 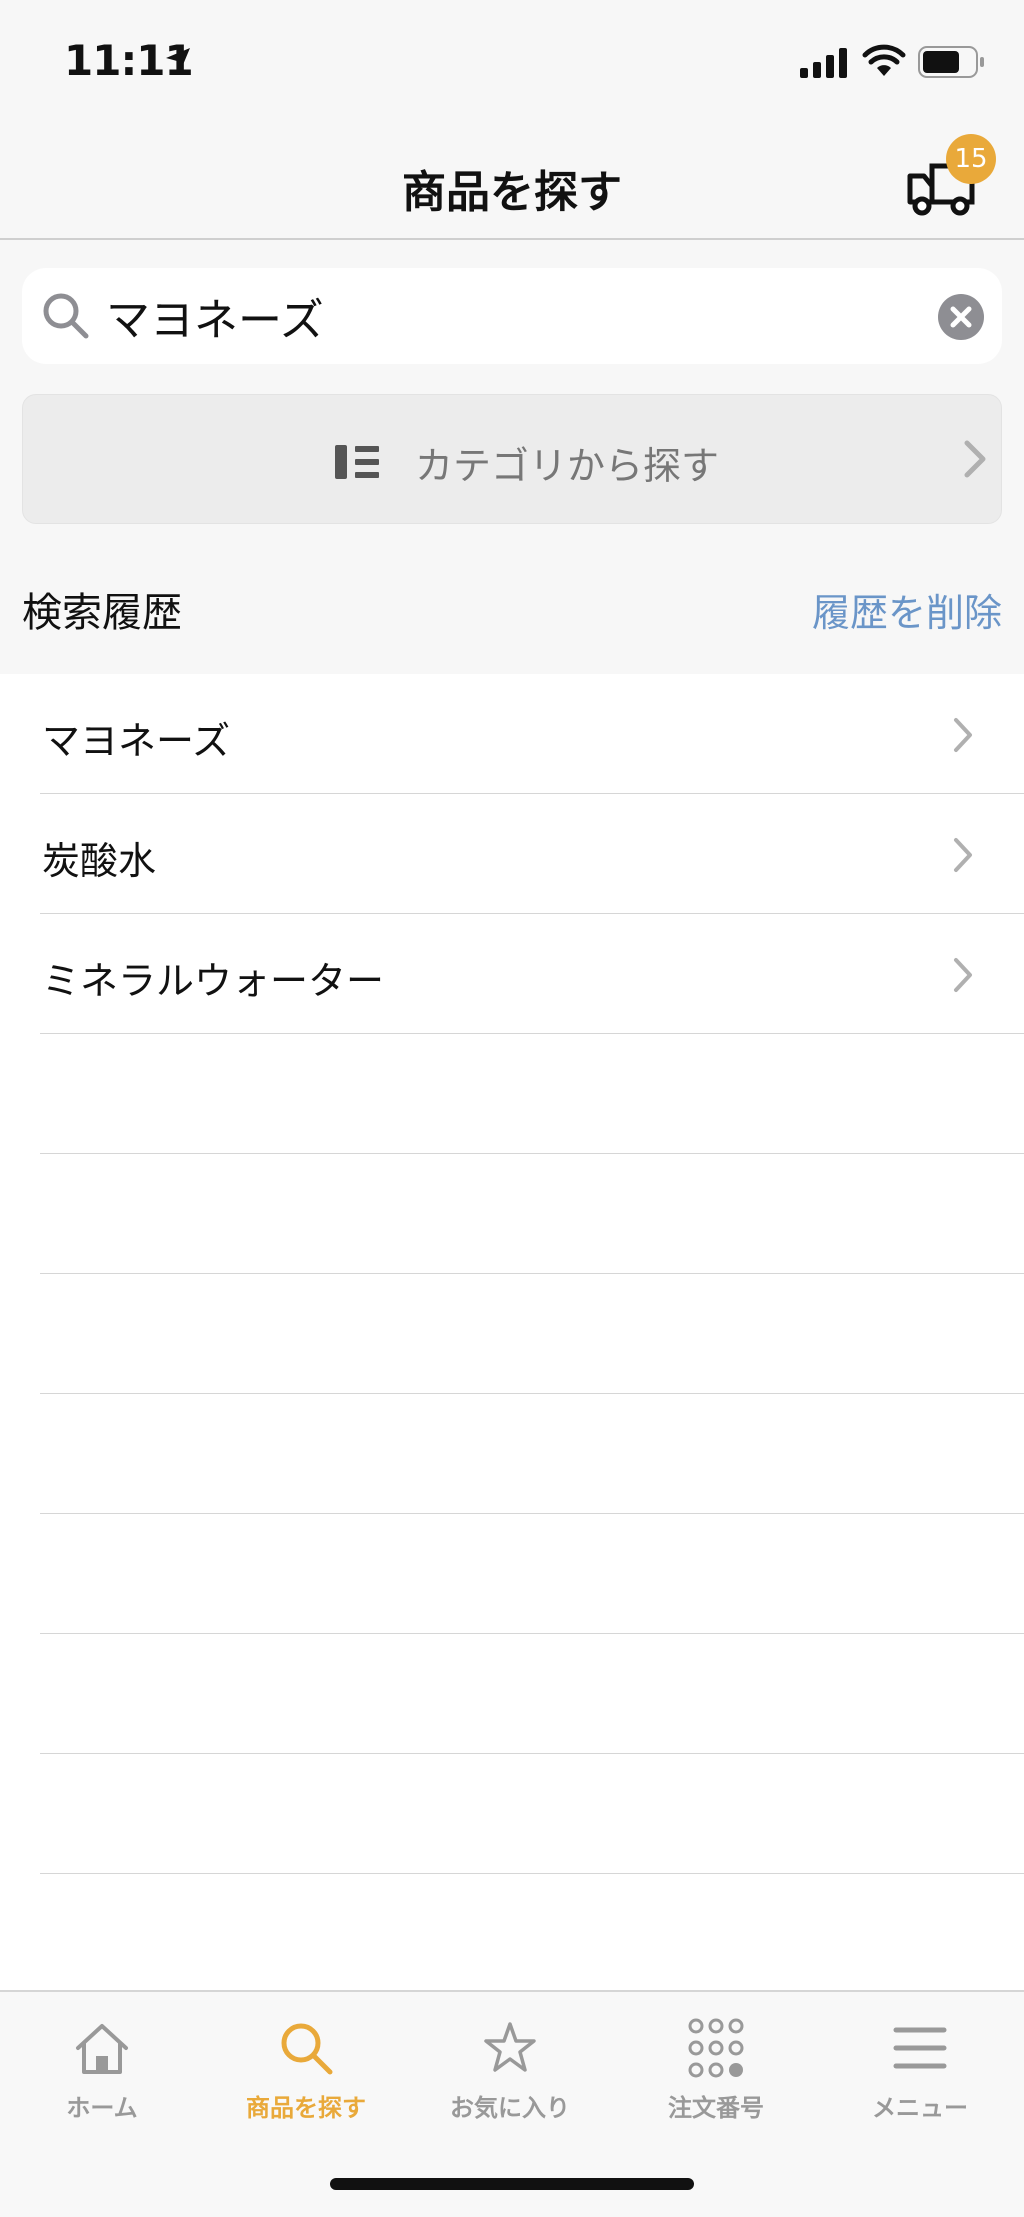 What do you see at coordinates (532, 854) in the screenshot?
I see `history-item: 炭酸水` at bounding box center [532, 854].